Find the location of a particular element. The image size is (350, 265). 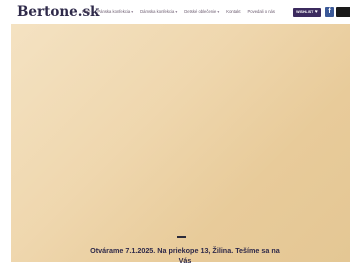

nav-item-label: Dámska konfekcia is located at coordinates (157, 11).